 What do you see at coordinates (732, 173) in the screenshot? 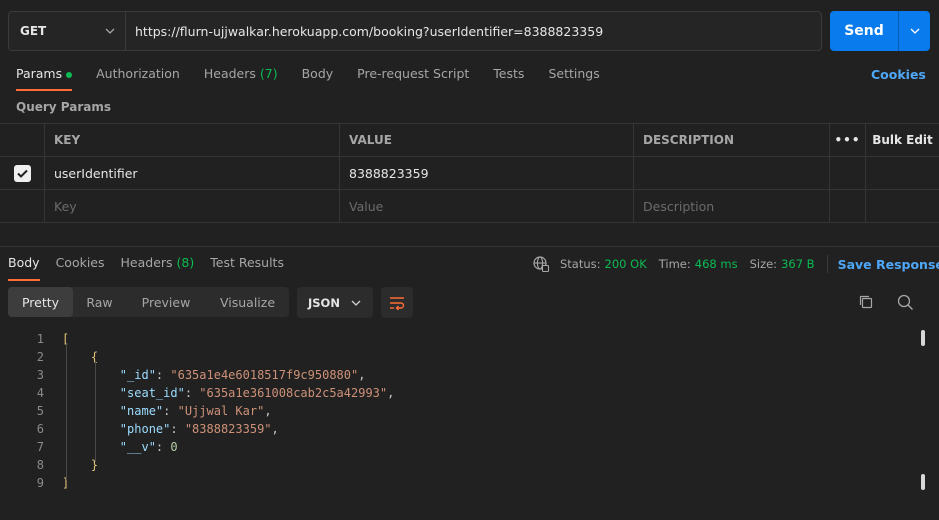
I see `param-description-field` at bounding box center [732, 173].